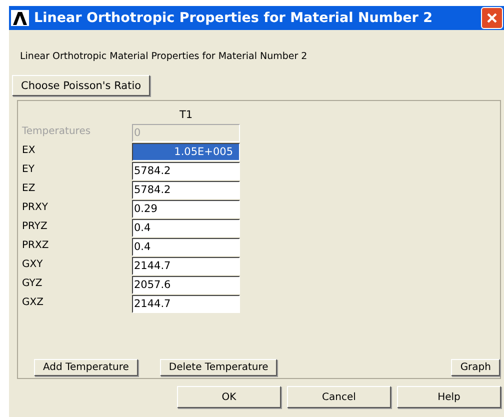  I want to click on close-button, so click(492, 18).